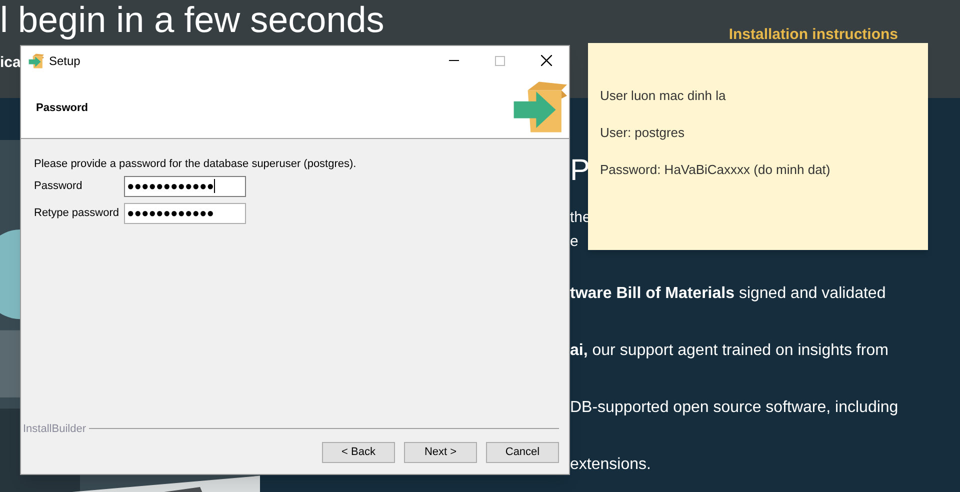 This screenshot has height=492, width=960. I want to click on section-heading: P, so click(580, 171).